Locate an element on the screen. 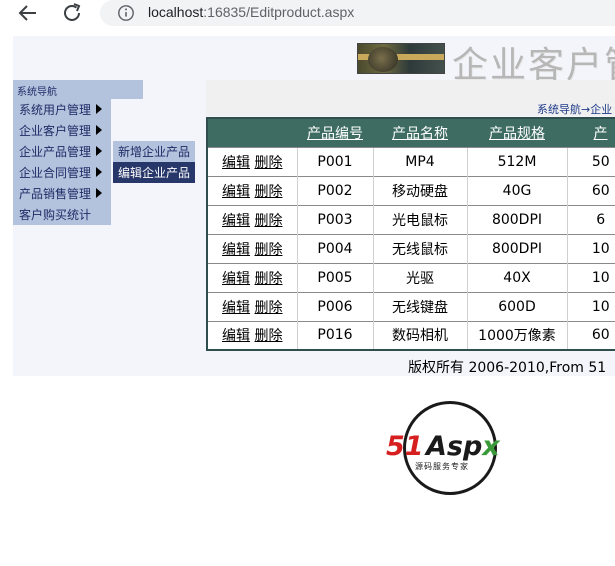  cell-product-name: 无线键盘 is located at coordinates (419, 306).